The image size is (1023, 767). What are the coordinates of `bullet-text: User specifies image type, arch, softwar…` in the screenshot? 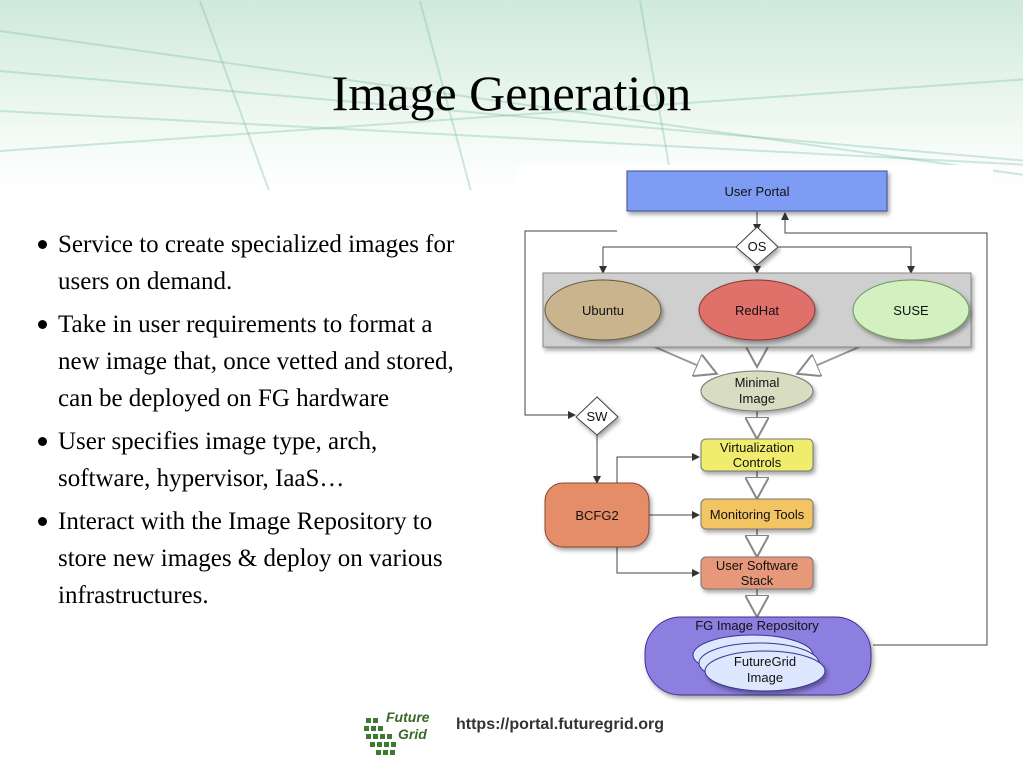 It's located at (218, 460).